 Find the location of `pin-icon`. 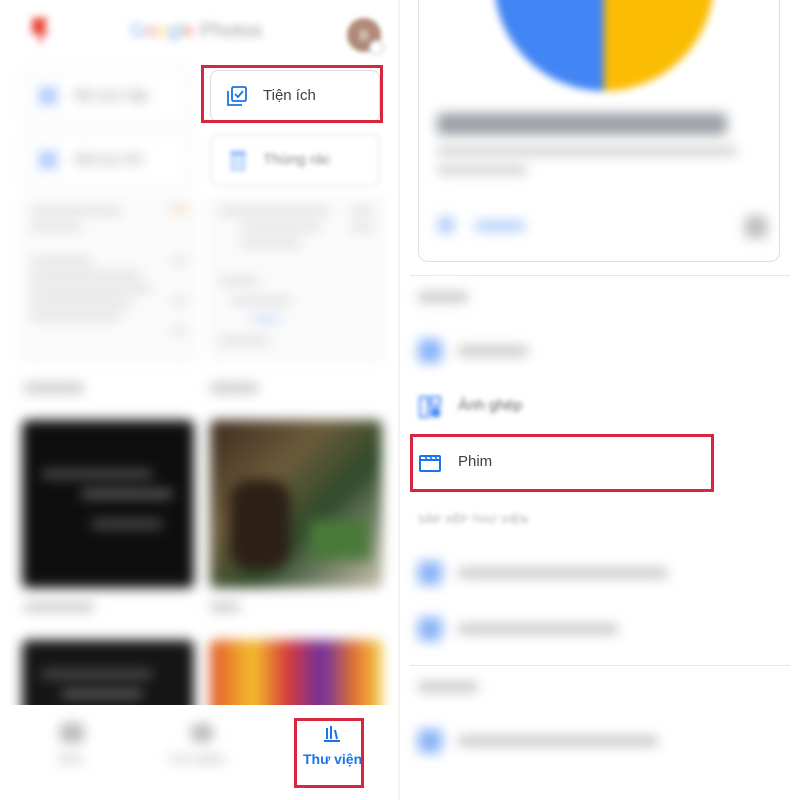

pin-icon is located at coordinates (41, 30).